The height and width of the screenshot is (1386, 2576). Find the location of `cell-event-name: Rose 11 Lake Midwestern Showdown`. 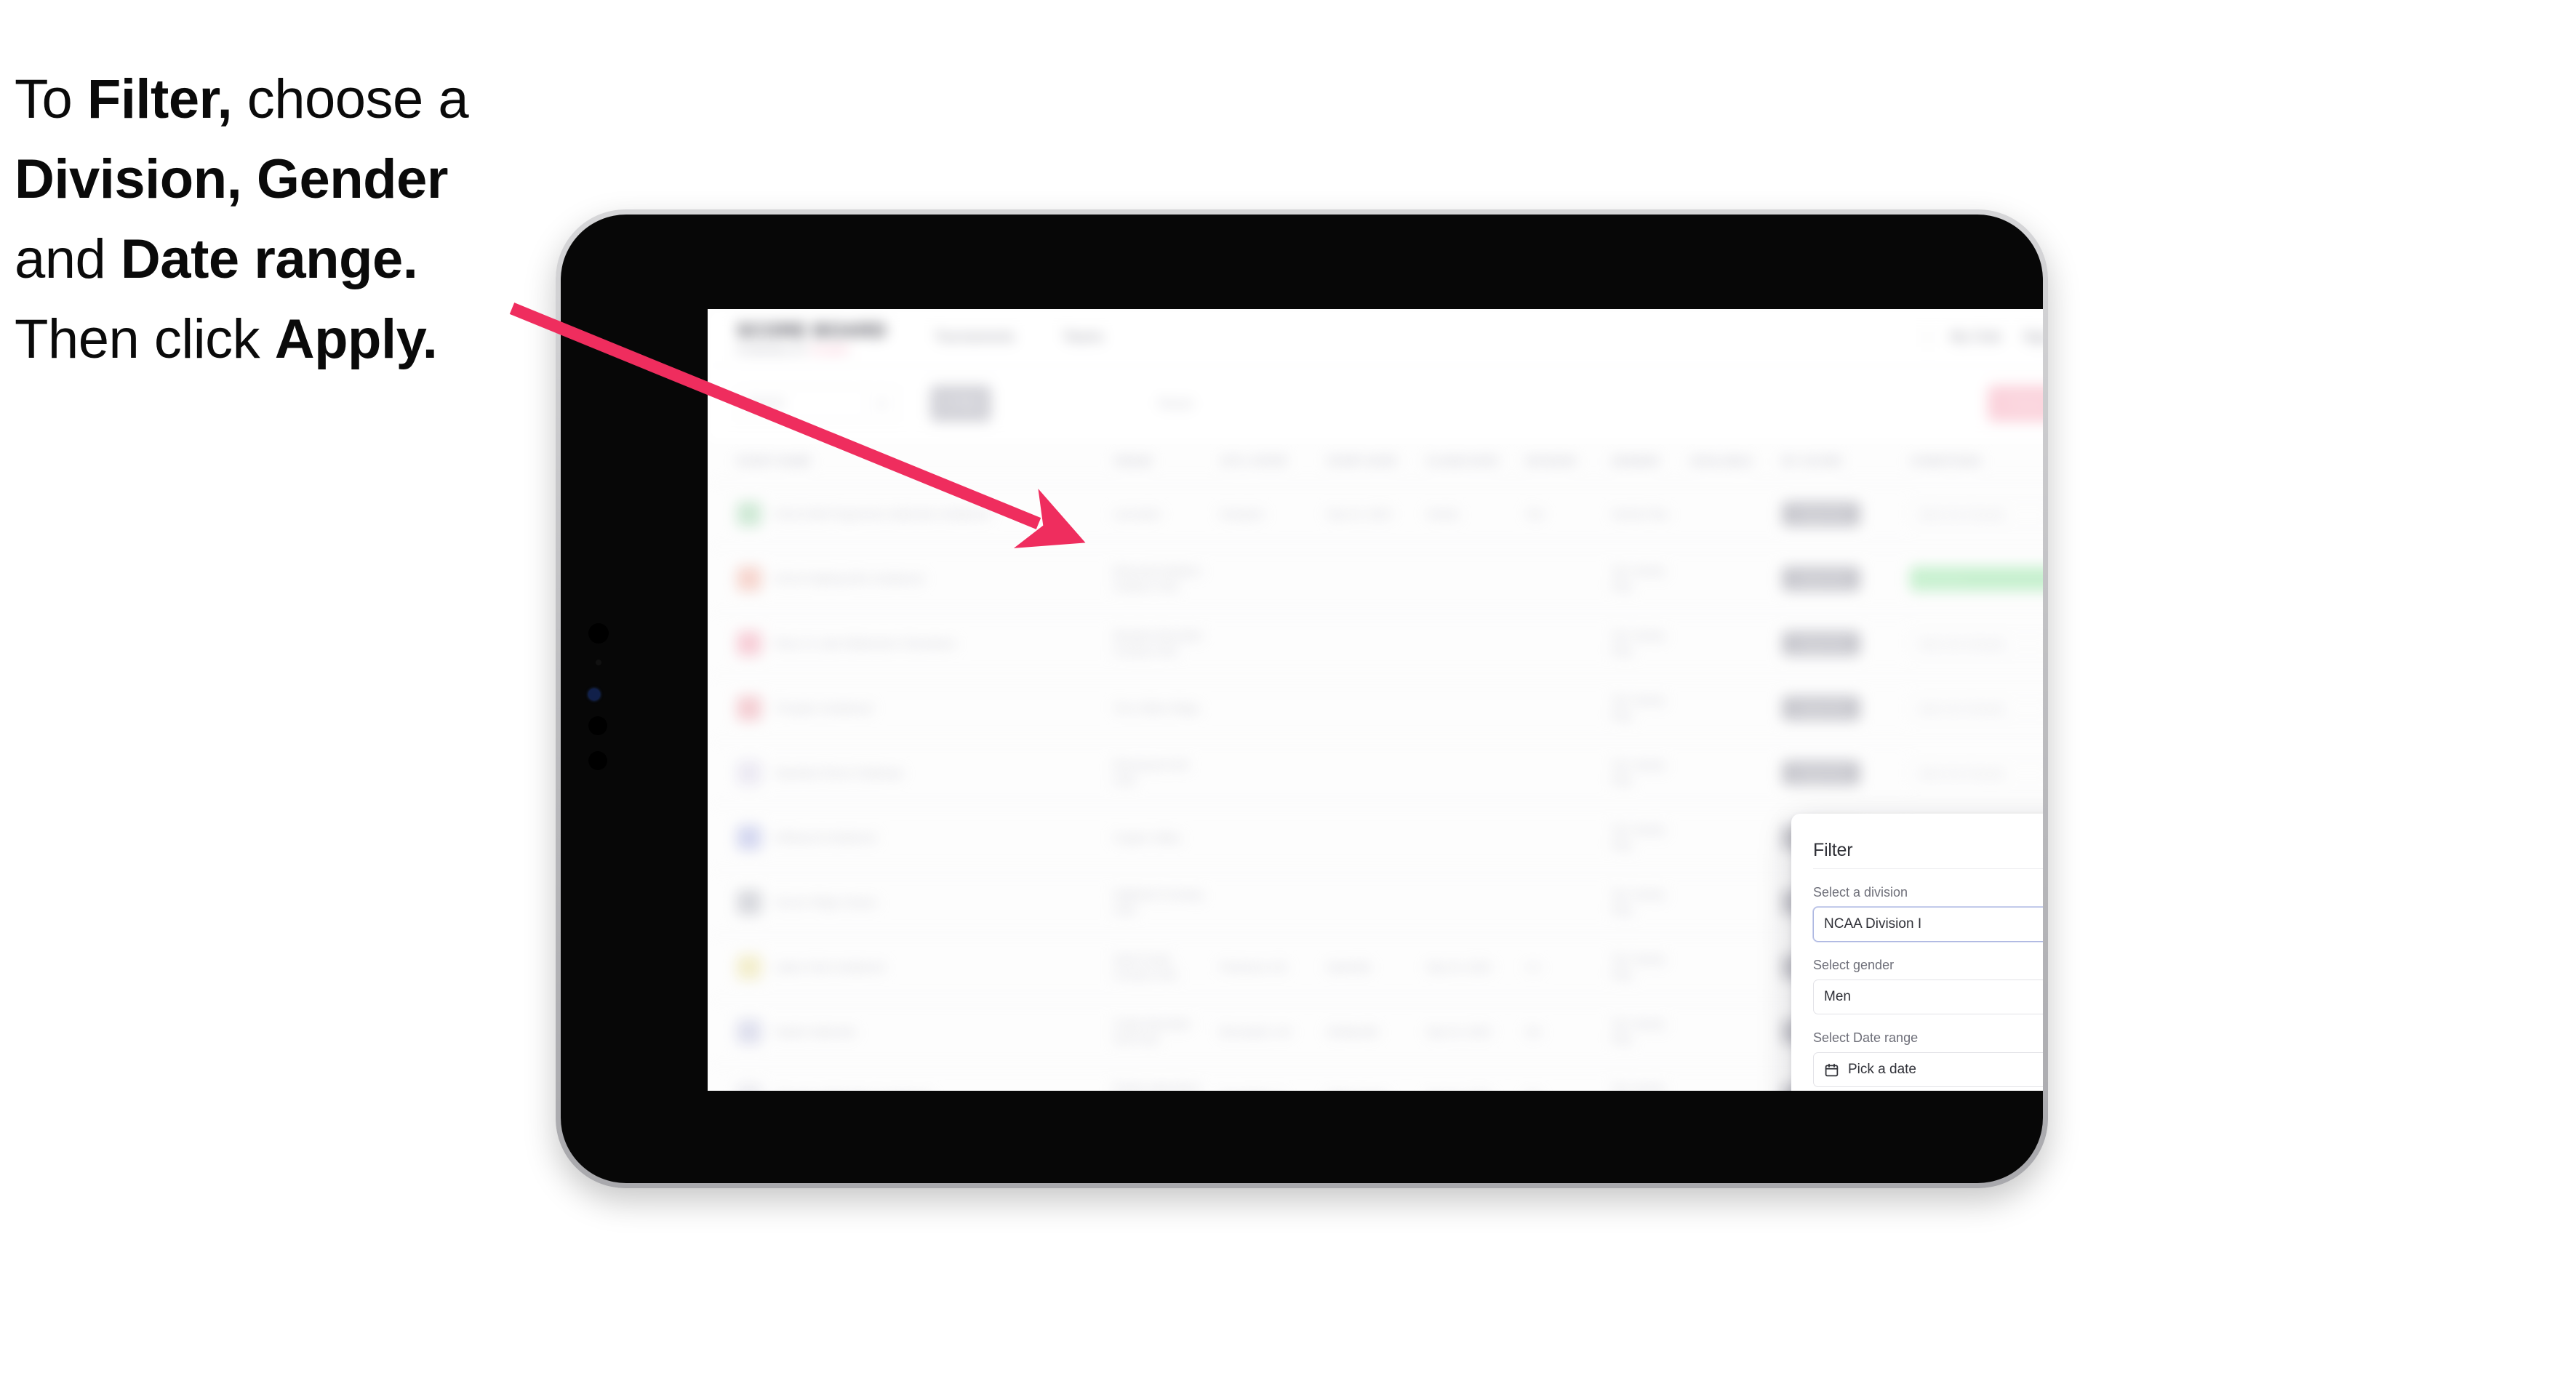

cell-event-name: Rose 11 Lake Midwestern Showdown is located at coordinates (925, 643).